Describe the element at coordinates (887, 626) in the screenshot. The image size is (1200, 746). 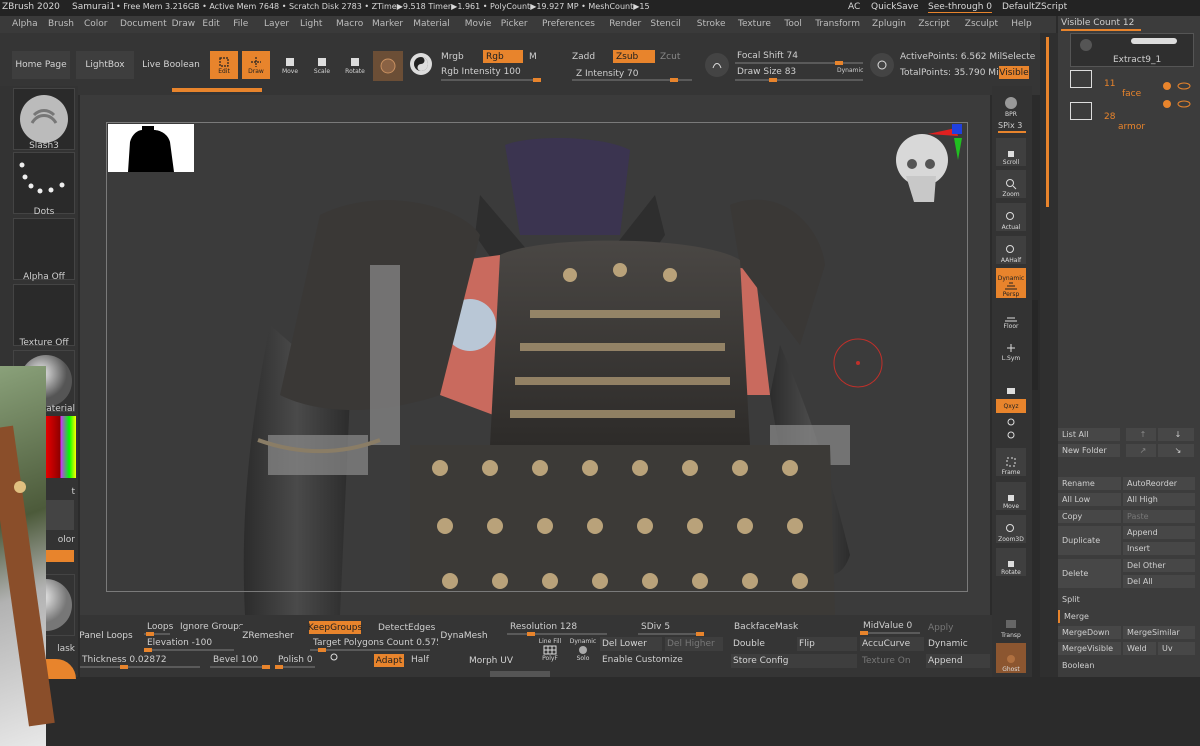
I see `midvalue-slider: MidValue 0` at that location.